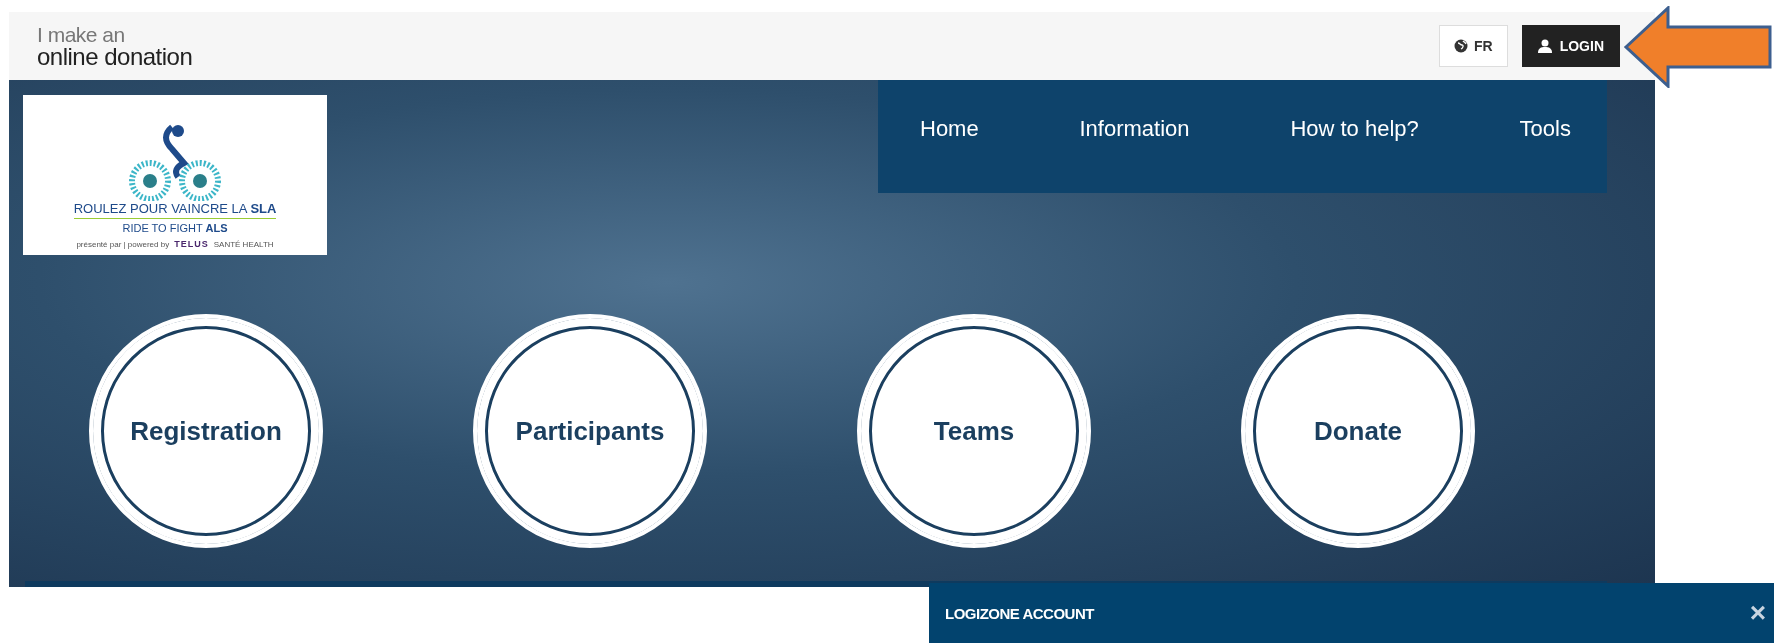  Describe the element at coordinates (175, 228) in the screenshot. I see `event-title: RIDE TO FIGHT ALS` at that location.